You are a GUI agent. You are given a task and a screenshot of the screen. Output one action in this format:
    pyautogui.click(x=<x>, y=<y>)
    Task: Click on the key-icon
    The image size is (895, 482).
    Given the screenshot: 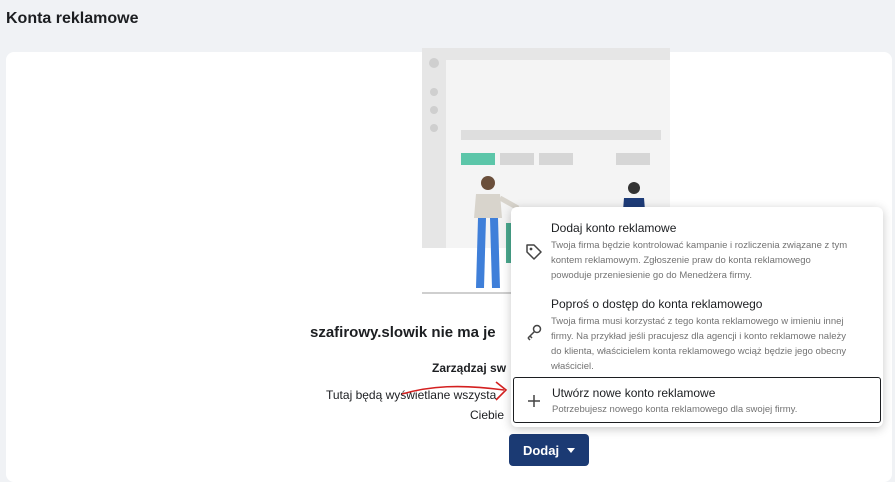 What is the action you would take?
    pyautogui.click(x=534, y=332)
    